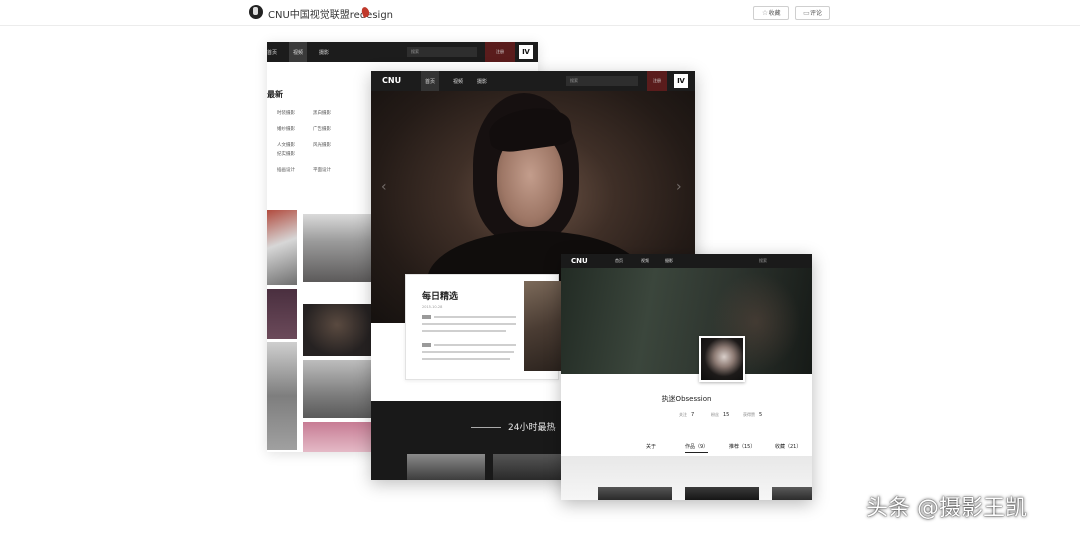 The height and width of the screenshot is (536, 1080). Describe the element at coordinates (482, 81) in the screenshot. I see `mid-nav-photo: 摄影` at that location.